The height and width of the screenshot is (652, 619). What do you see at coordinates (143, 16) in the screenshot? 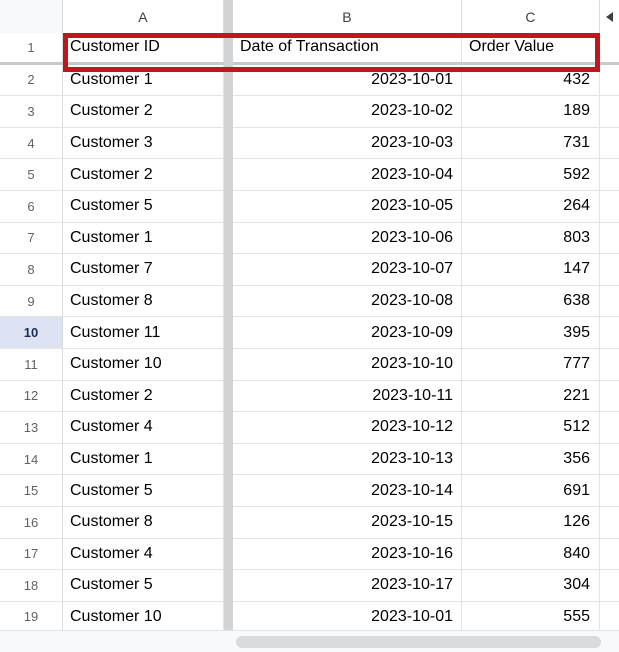
I see `column-header-a: A` at bounding box center [143, 16].